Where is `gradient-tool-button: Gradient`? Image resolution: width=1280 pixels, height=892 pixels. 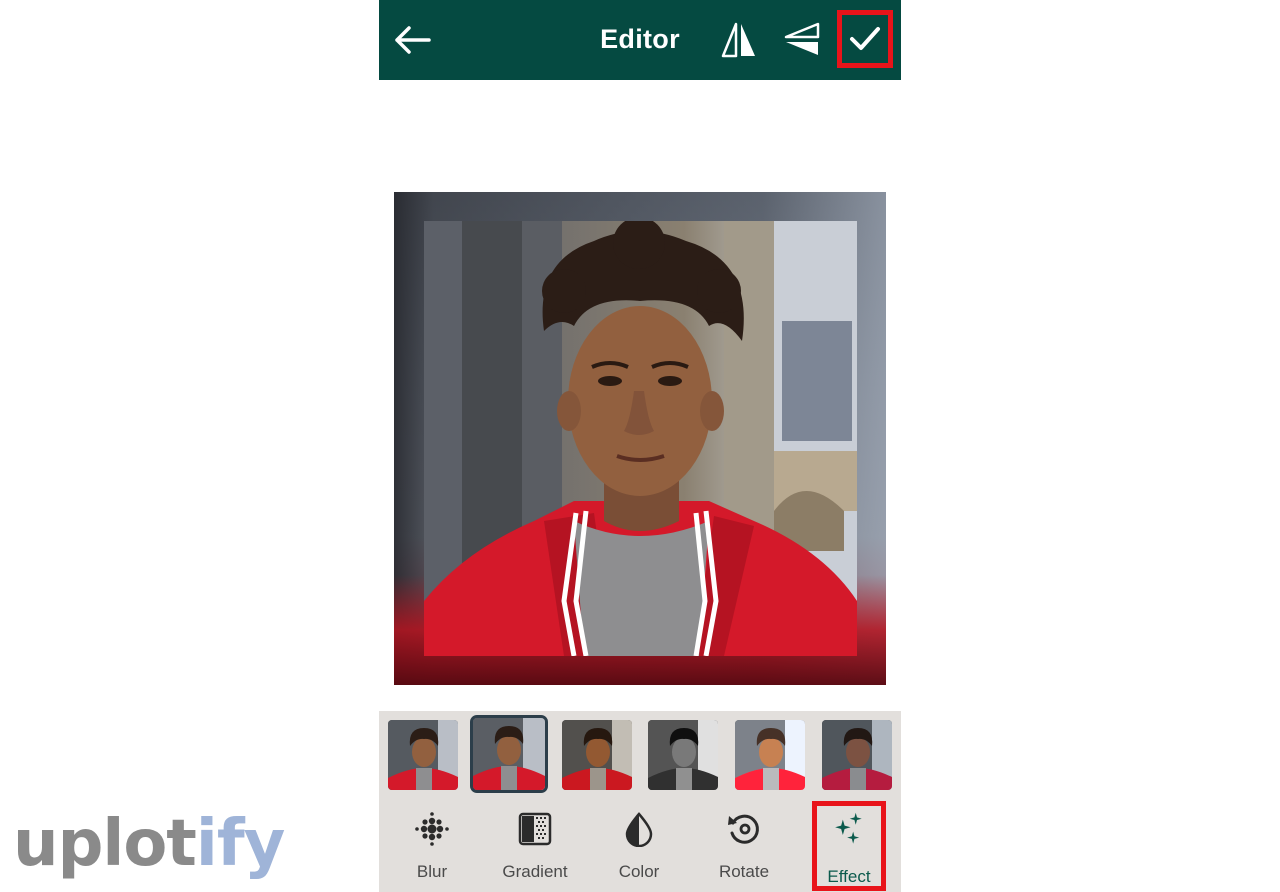
gradient-tool-button: Gradient is located at coordinates (535, 845).